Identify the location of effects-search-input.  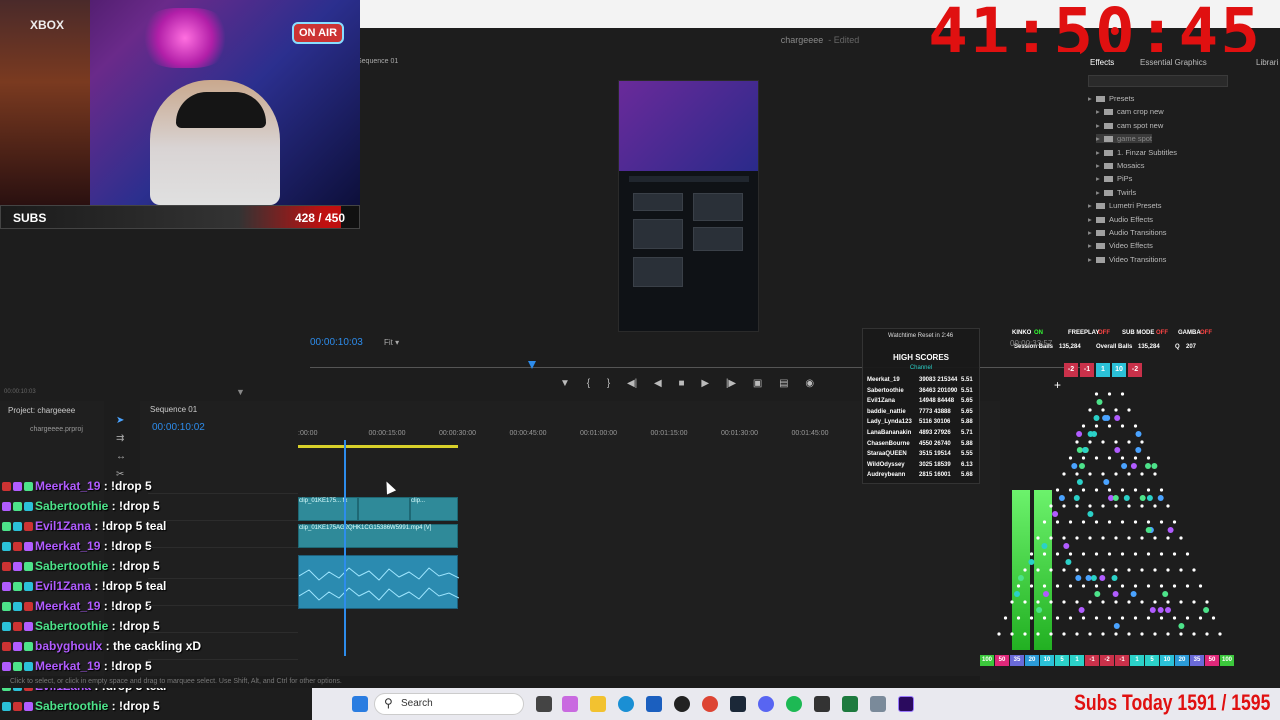
(1158, 81).